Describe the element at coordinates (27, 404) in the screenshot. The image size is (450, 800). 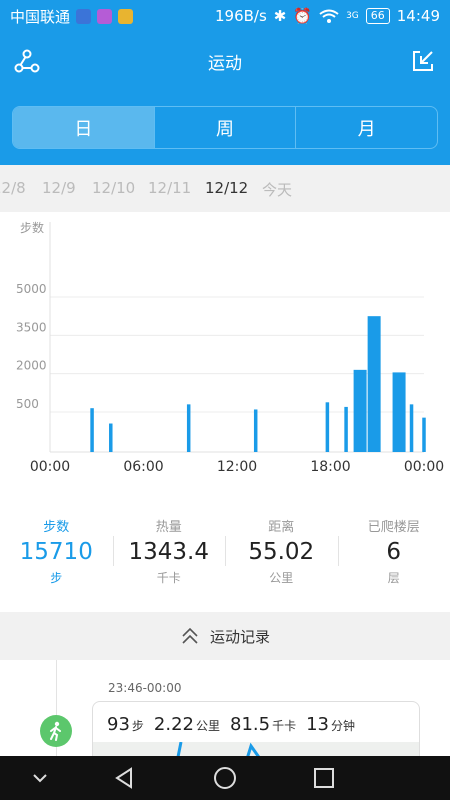
I see `y-tick-label: 500` at that location.